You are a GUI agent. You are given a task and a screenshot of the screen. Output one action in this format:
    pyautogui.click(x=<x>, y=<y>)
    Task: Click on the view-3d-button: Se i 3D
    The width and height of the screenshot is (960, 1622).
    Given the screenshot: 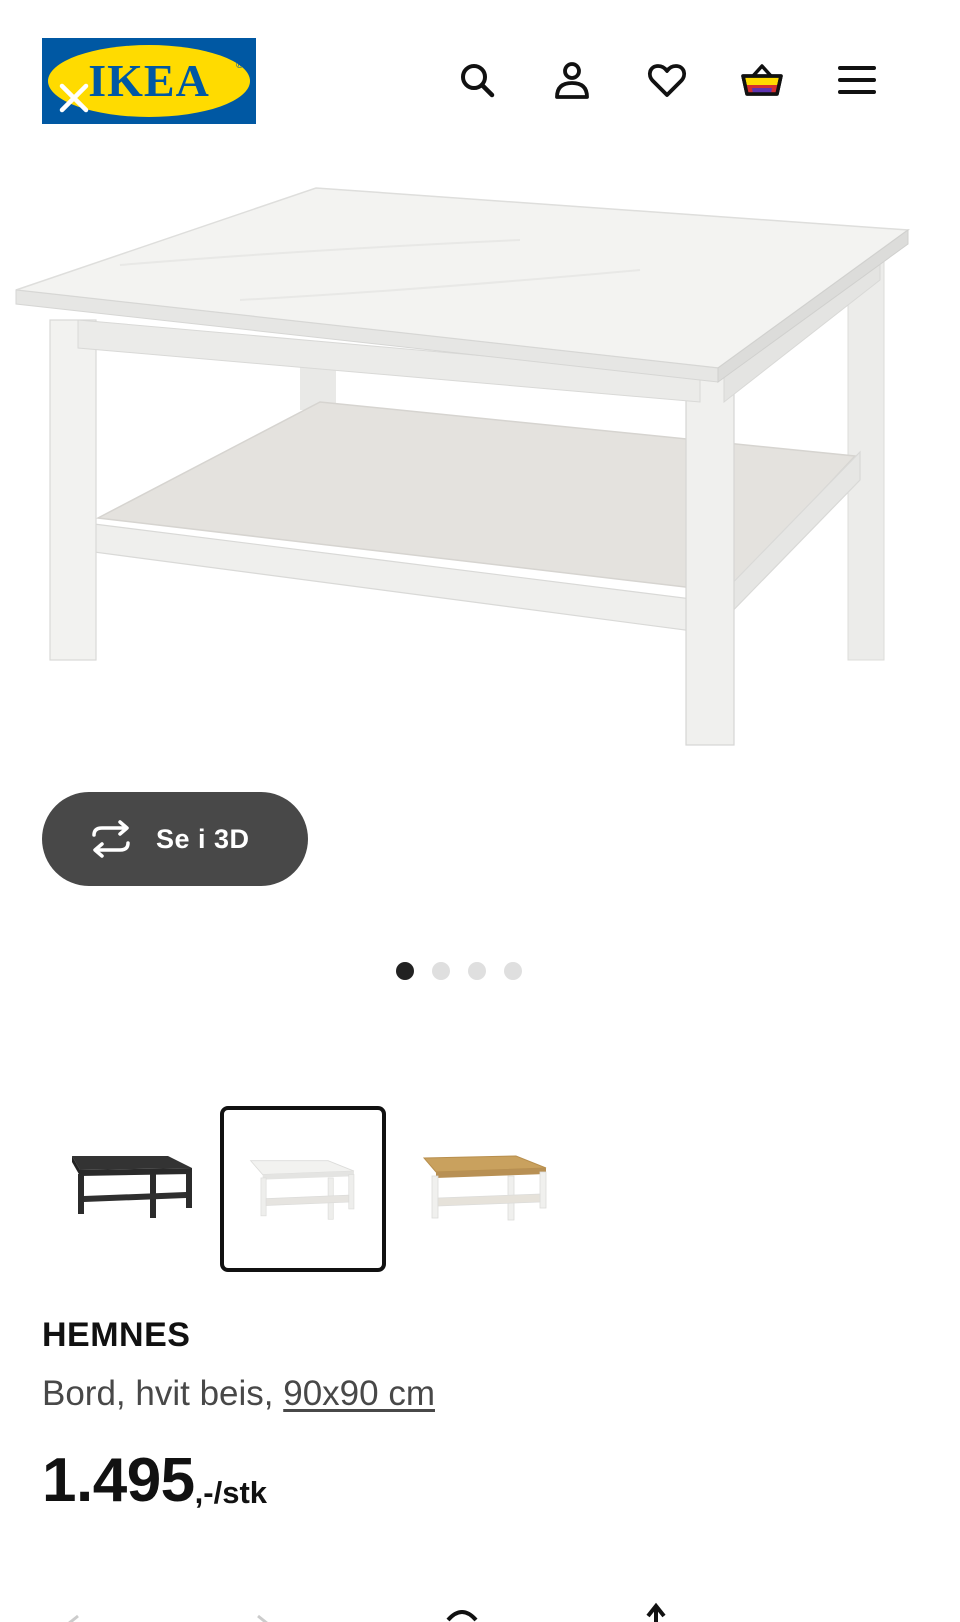 What is the action you would take?
    pyautogui.click(x=175, y=839)
    